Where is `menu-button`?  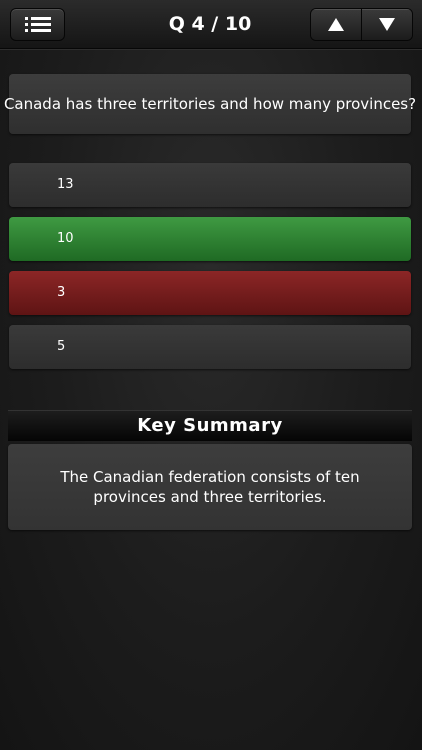 menu-button is located at coordinates (37, 24).